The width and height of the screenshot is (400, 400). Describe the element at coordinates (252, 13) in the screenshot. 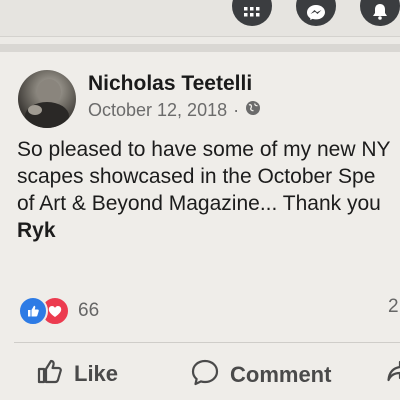

I see `grid-menu-icon` at that location.